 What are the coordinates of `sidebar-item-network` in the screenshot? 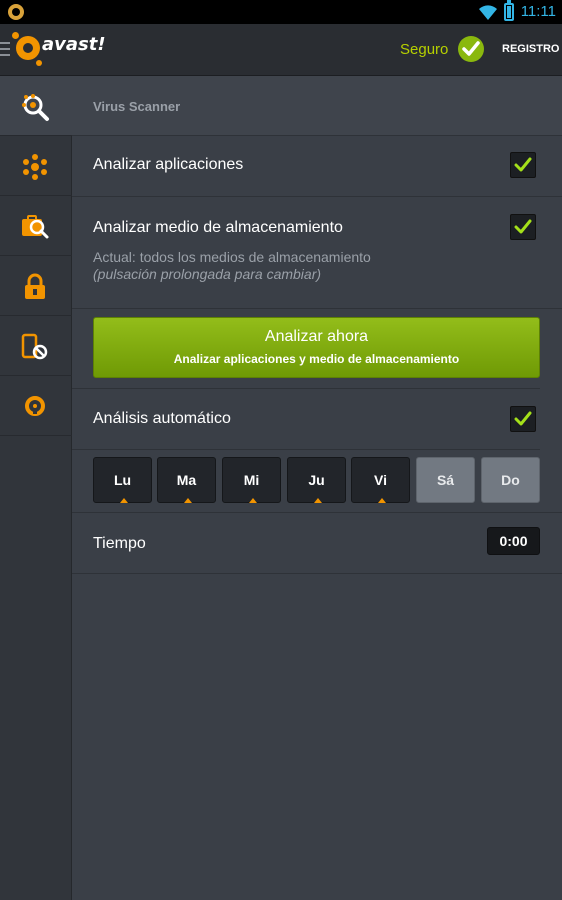 It's located at (36, 166).